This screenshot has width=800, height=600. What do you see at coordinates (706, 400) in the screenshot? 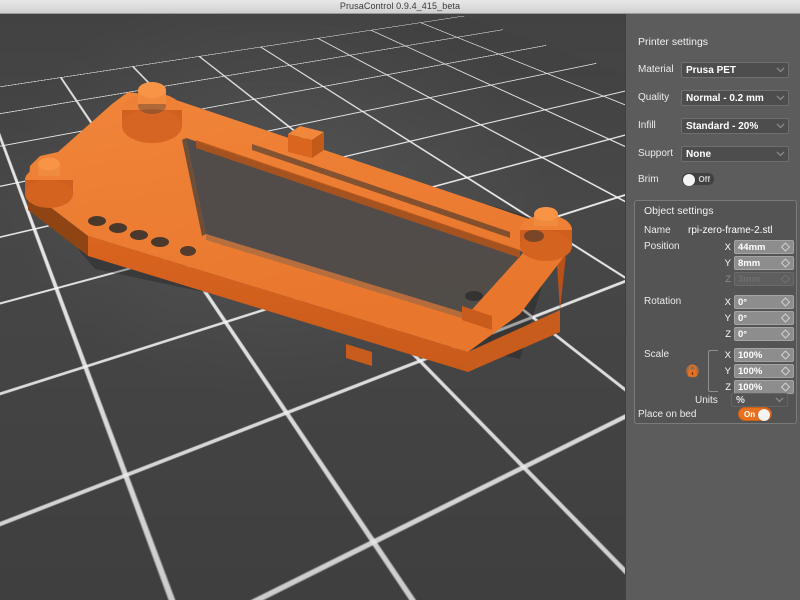
I see `units-label: Units` at bounding box center [706, 400].